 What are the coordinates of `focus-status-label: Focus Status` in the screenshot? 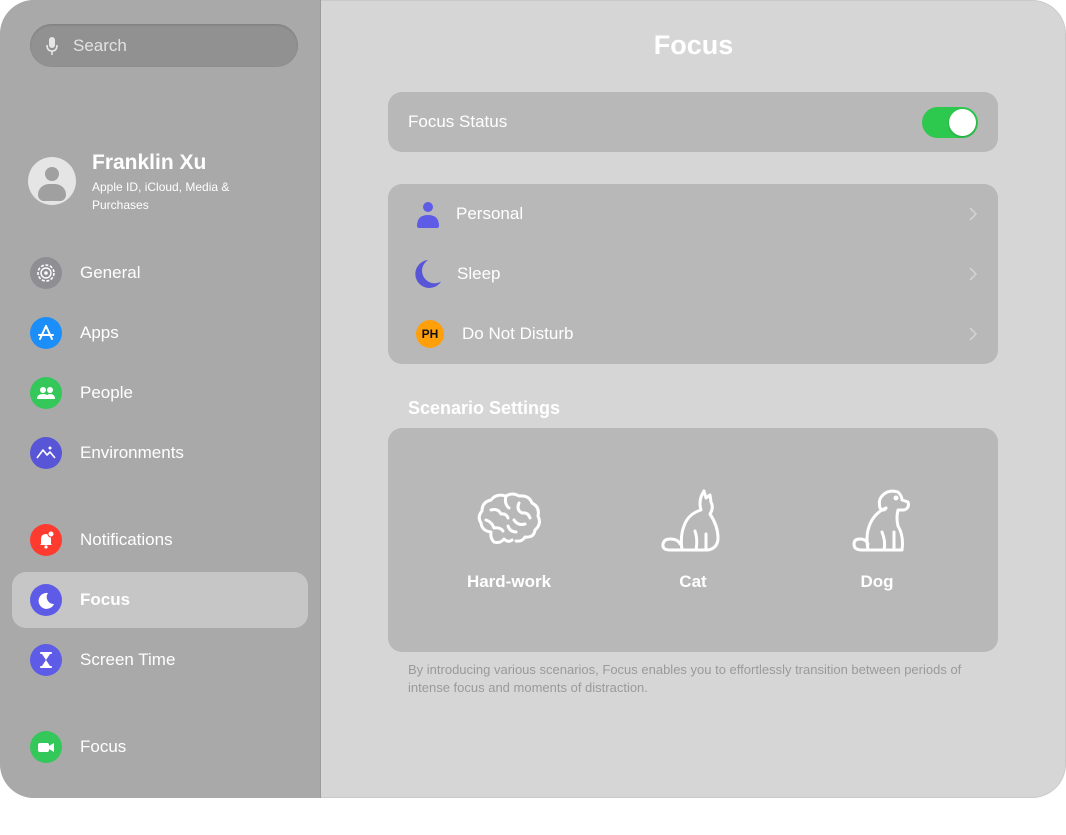 It's located at (458, 121).